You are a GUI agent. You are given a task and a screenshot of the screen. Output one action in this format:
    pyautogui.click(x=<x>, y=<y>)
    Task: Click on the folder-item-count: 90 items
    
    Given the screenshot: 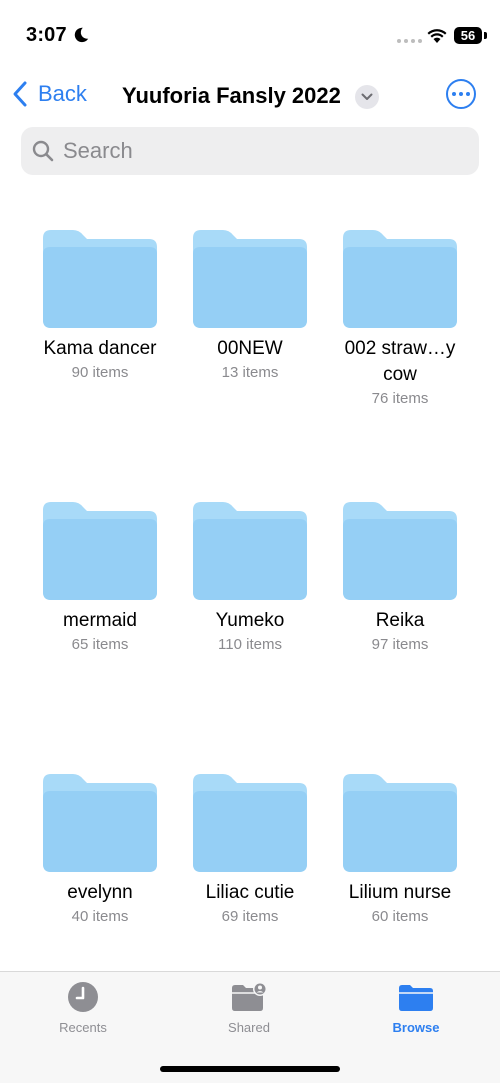 What is the action you would take?
    pyautogui.click(x=100, y=372)
    